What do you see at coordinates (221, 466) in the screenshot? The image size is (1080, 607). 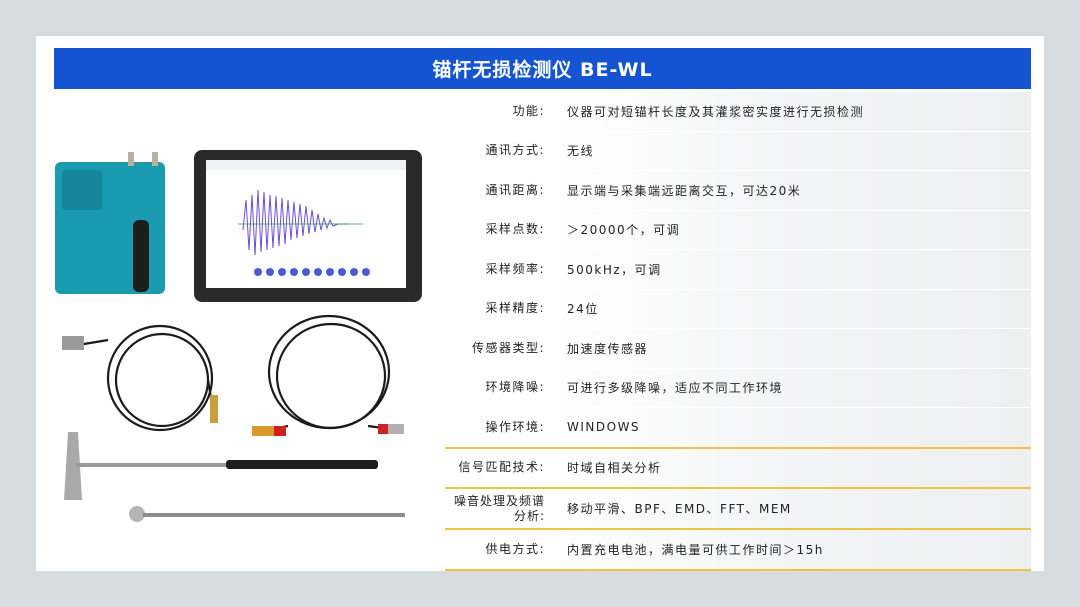 I see `hammer-image` at bounding box center [221, 466].